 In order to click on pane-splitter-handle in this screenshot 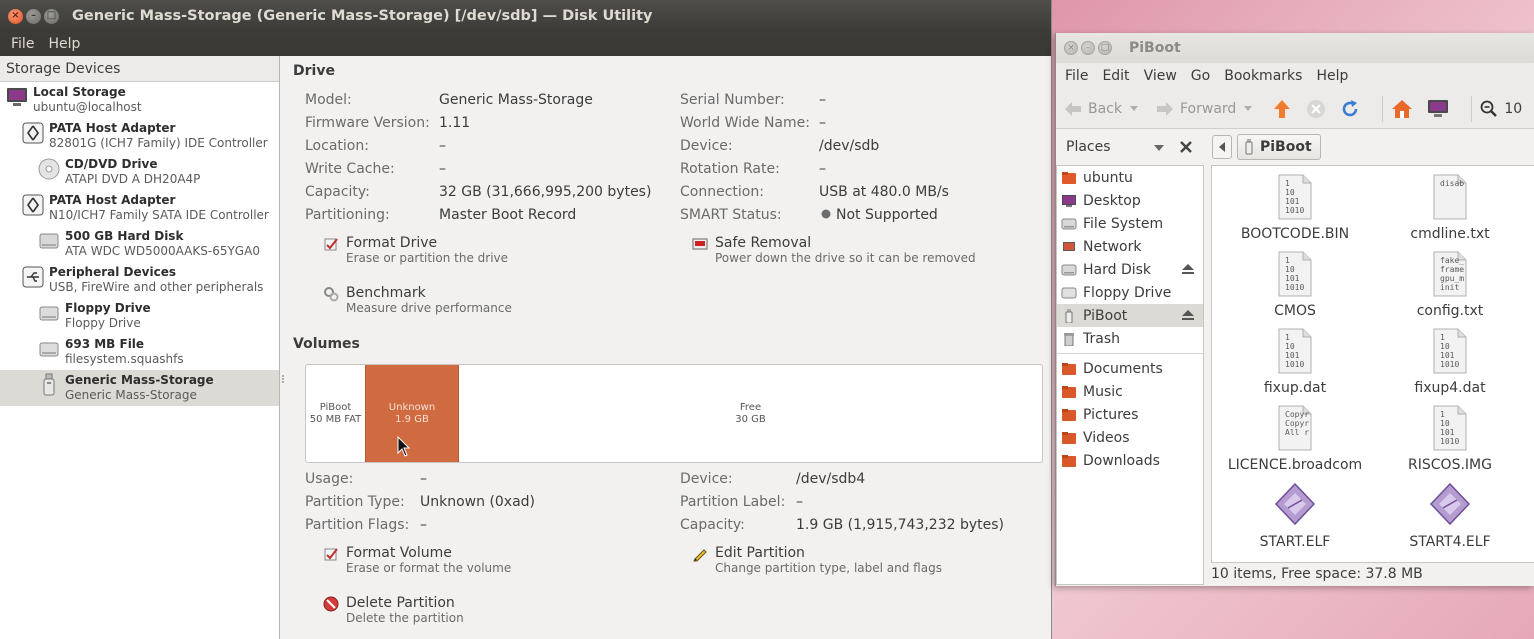, I will do `click(283, 379)`.